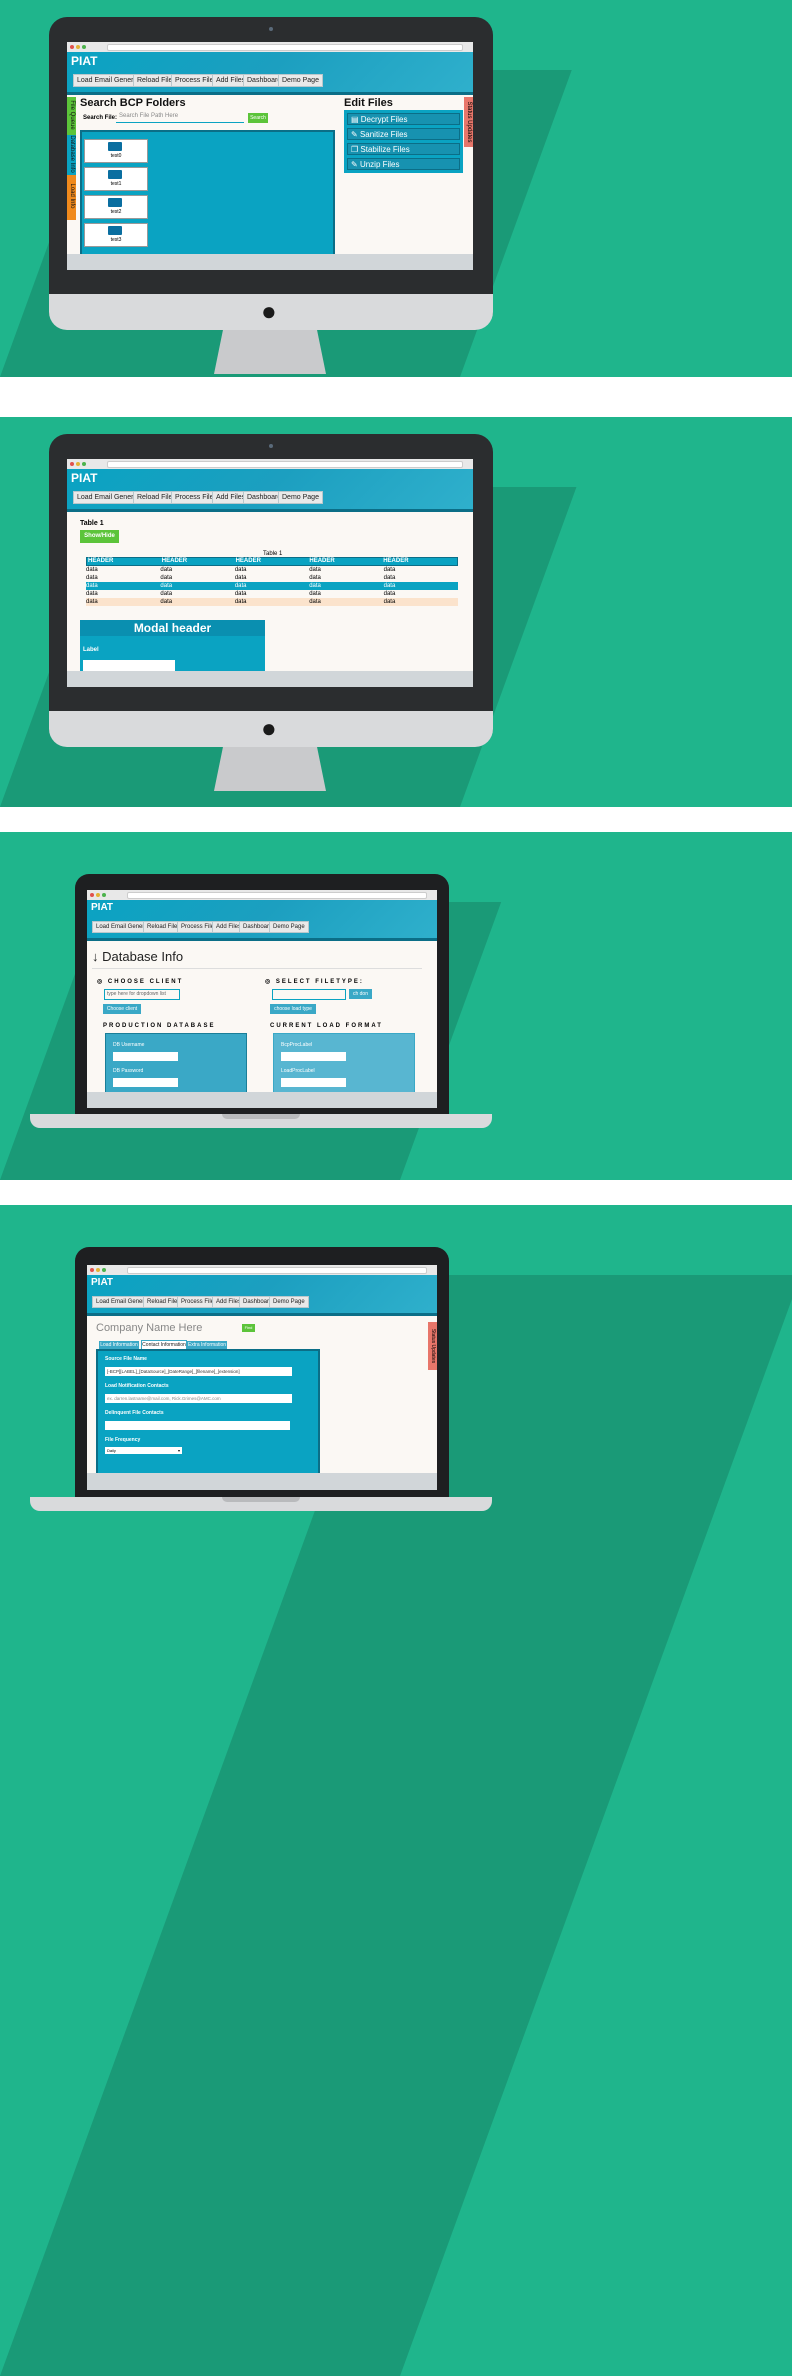  I want to click on filetype-input, so click(309, 994).